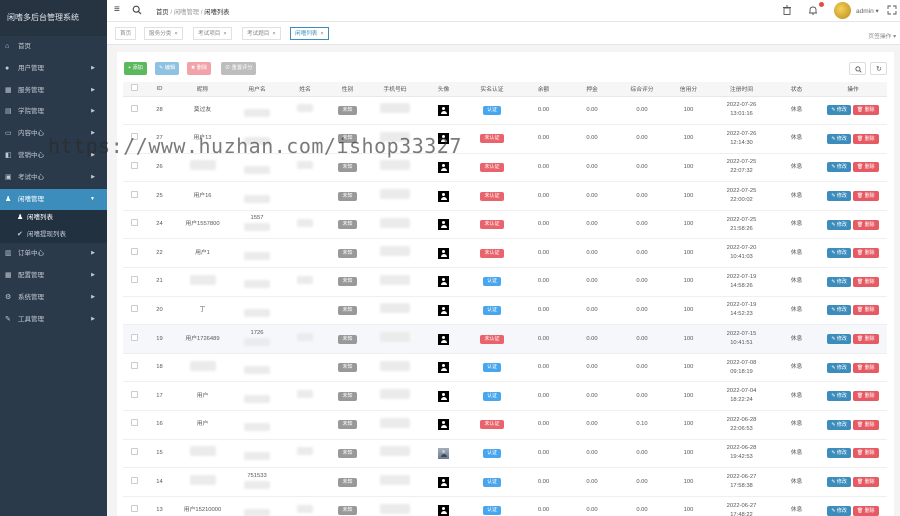 The height and width of the screenshot is (516, 900). Describe the element at coordinates (53, 298) in the screenshot. I see `sidebar-item-gear: ⚙ 系统管理 ▶` at that location.